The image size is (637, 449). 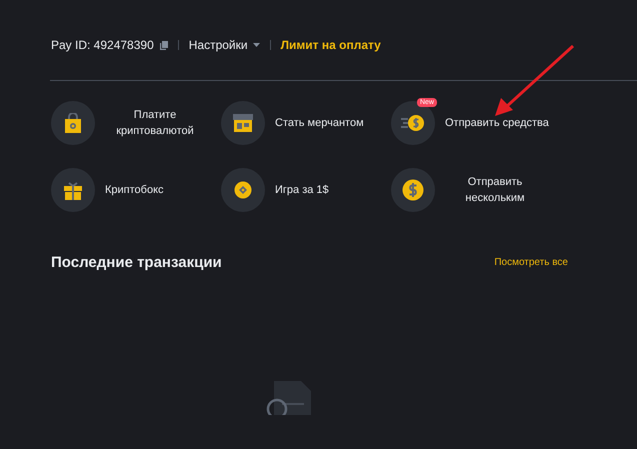 What do you see at coordinates (134, 190) in the screenshot?
I see `action-label: Криптобокс` at bounding box center [134, 190].